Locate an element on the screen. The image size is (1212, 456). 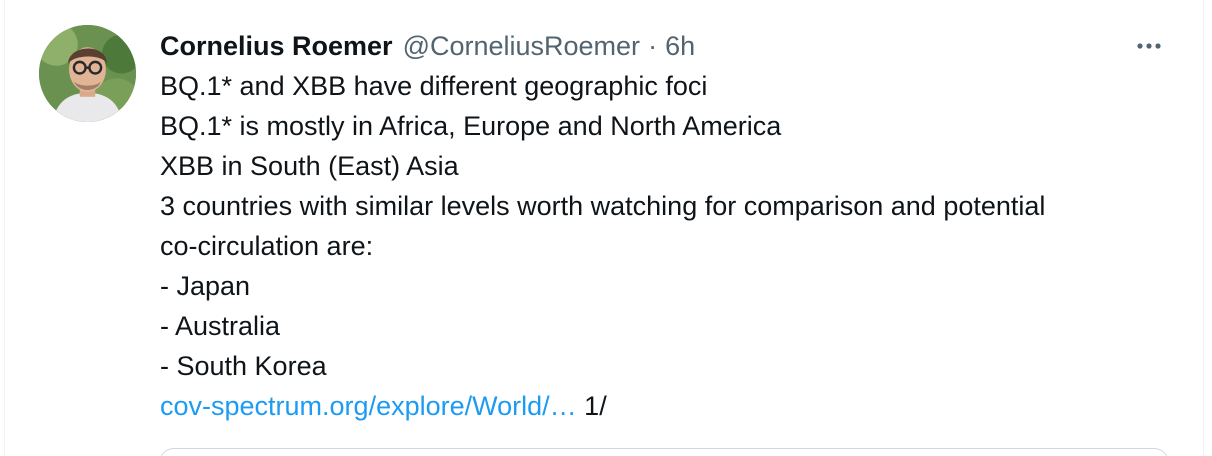
link-preview-card is located at coordinates (664, 452).